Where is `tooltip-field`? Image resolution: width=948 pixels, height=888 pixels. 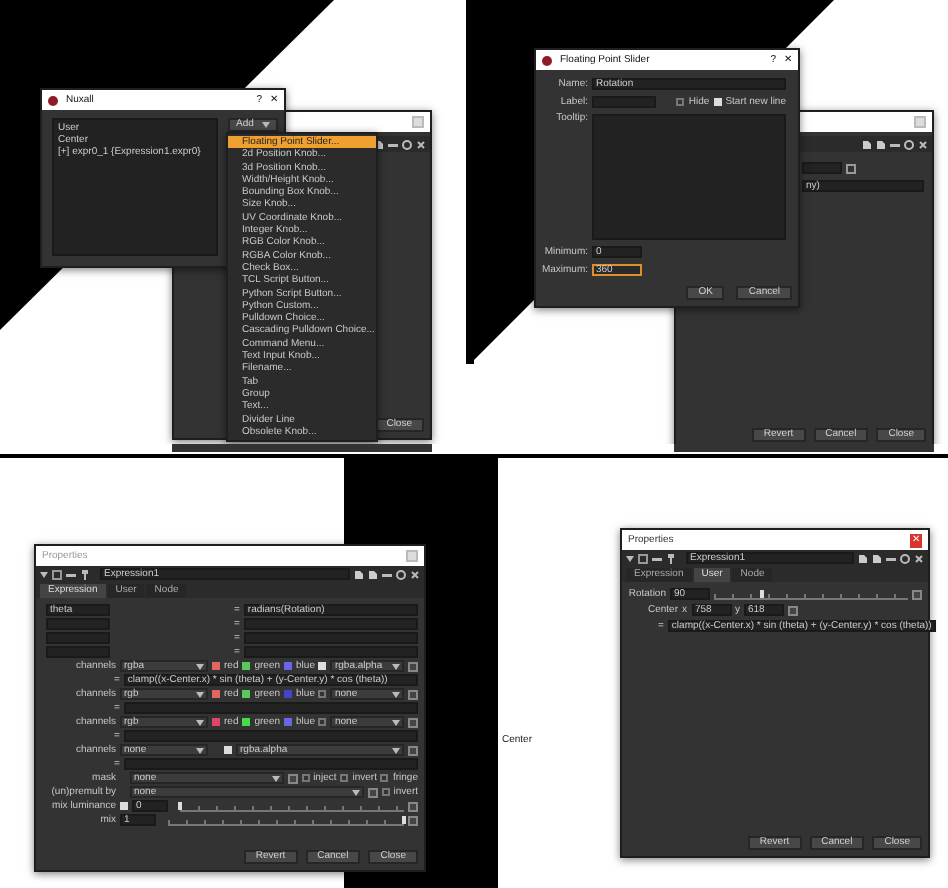
tooltip-field is located at coordinates (689, 177).